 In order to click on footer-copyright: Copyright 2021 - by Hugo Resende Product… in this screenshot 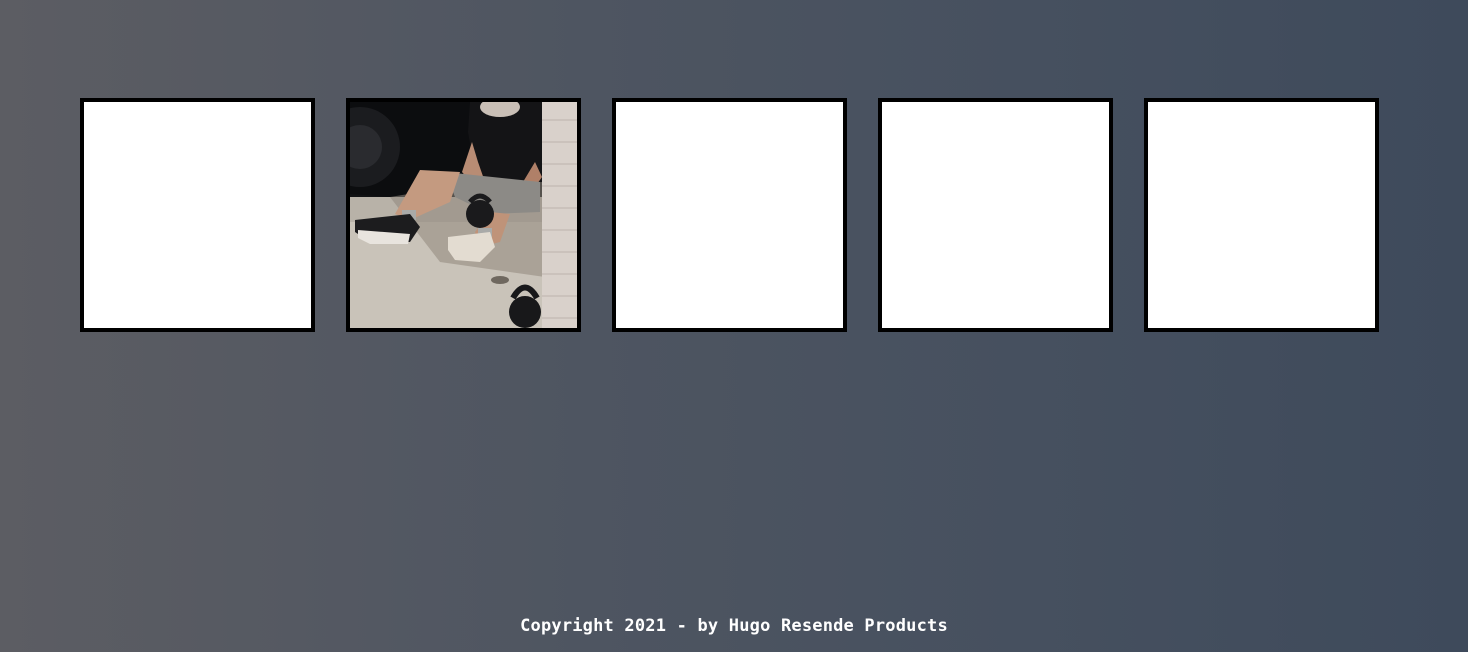, I will do `click(734, 626)`.